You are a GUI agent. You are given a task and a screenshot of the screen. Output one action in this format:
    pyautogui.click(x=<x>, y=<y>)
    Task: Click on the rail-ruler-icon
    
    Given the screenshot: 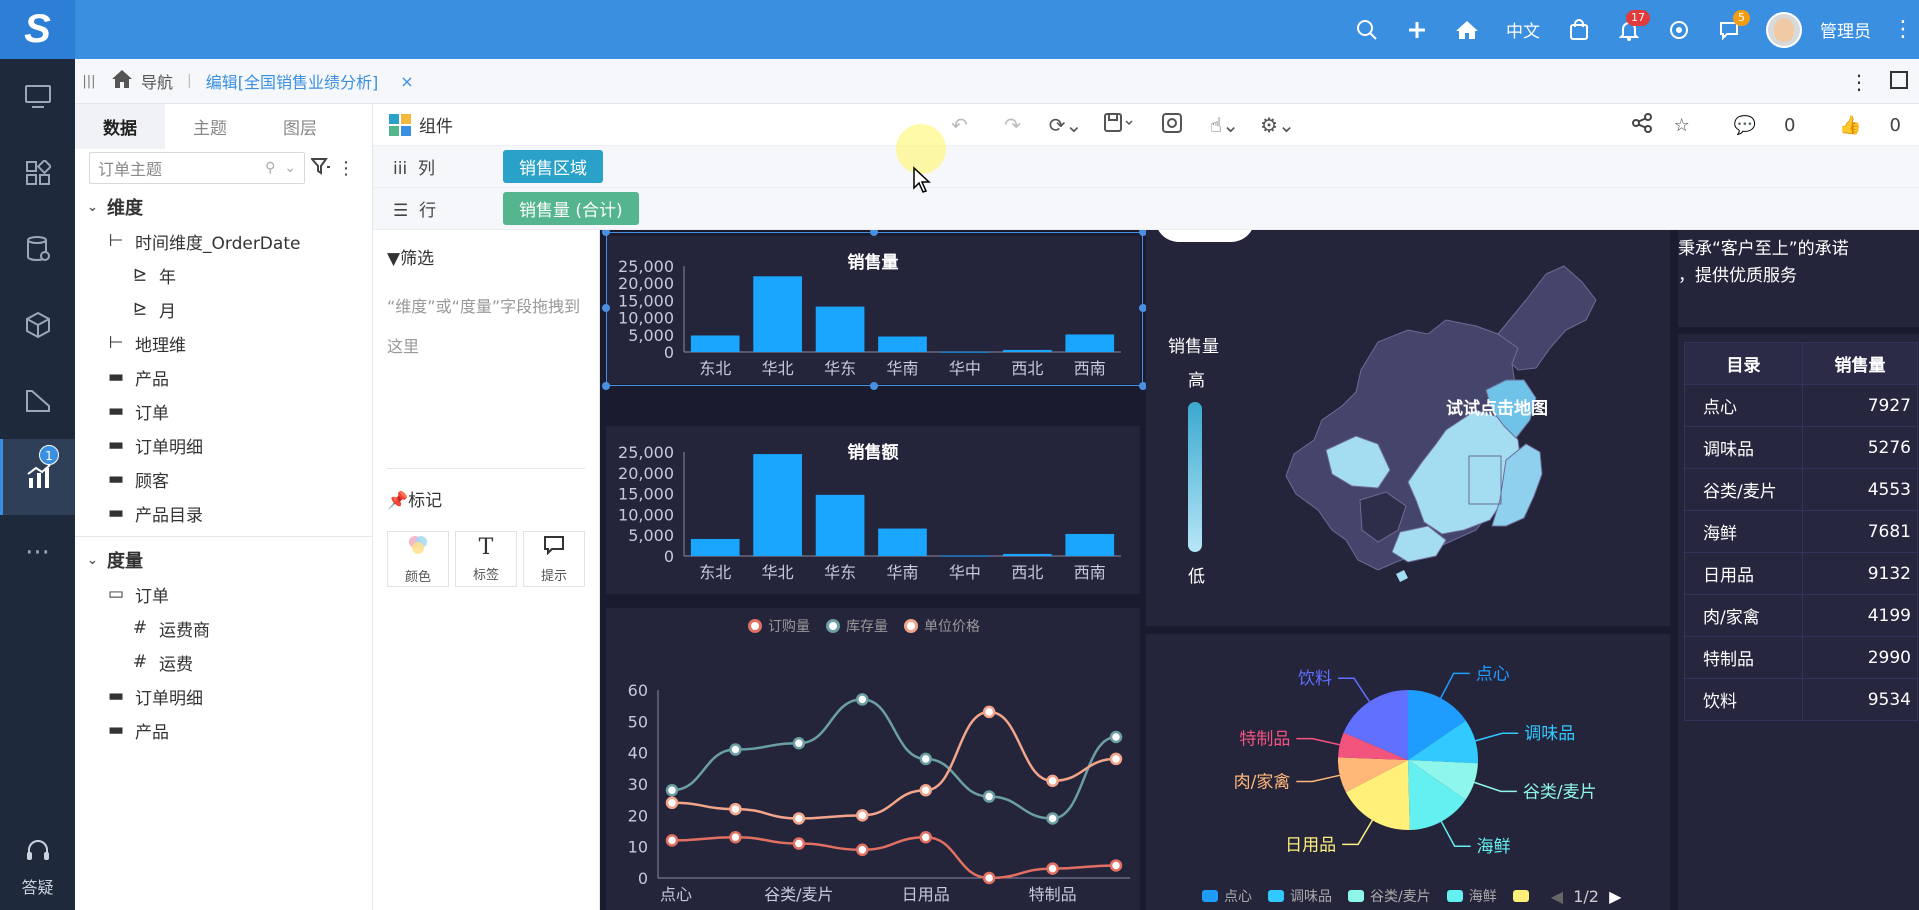 What is the action you would take?
    pyautogui.click(x=37, y=401)
    